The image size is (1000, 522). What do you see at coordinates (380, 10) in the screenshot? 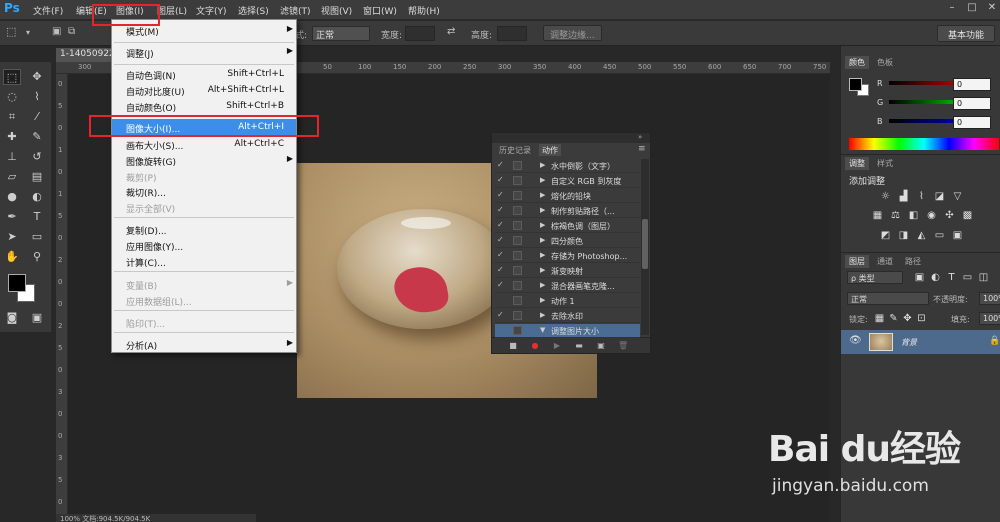
I see `menu-window: 窗口(W)` at bounding box center [380, 10].